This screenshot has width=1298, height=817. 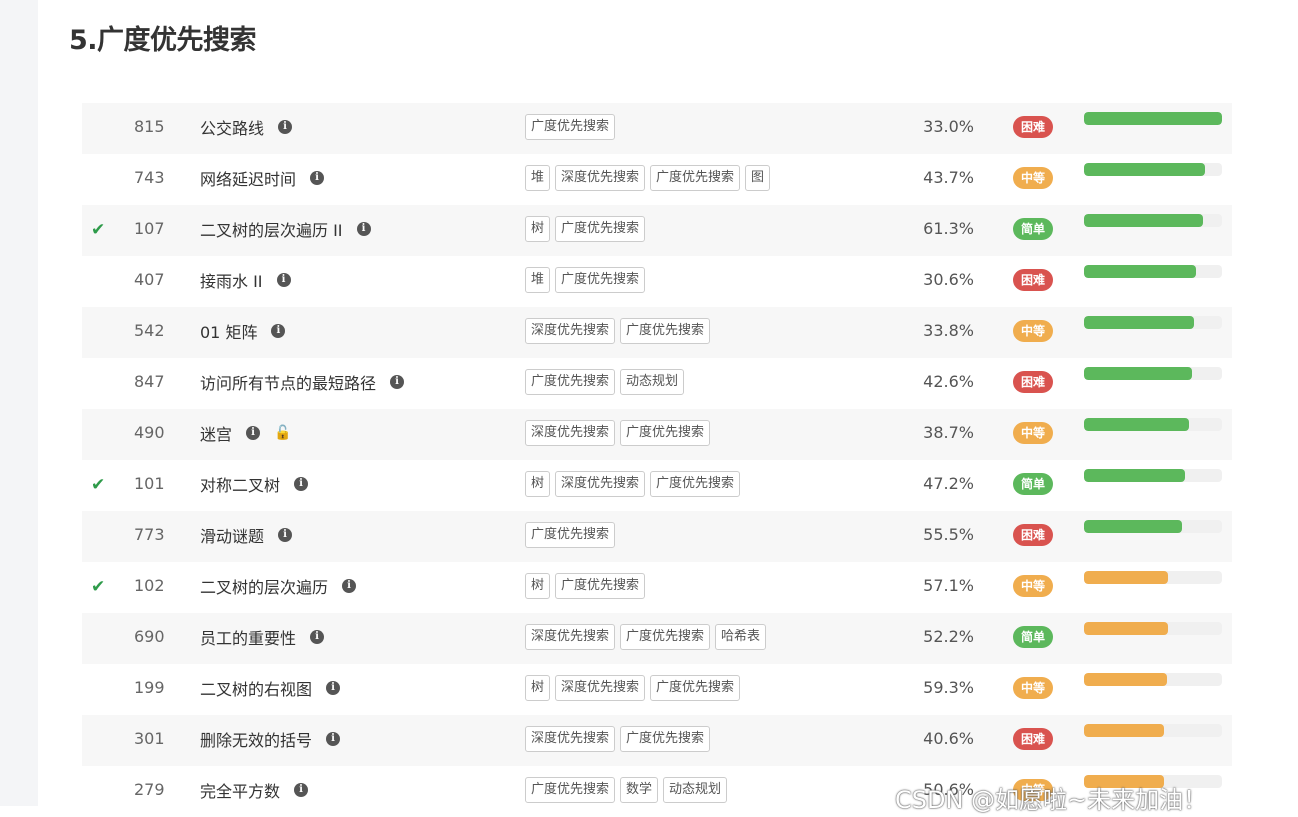 I want to click on table-row: 743 网络延迟时间 i 堆深度优先搜索 广度优先搜索图 43.7% 中等, so click(x=657, y=179).